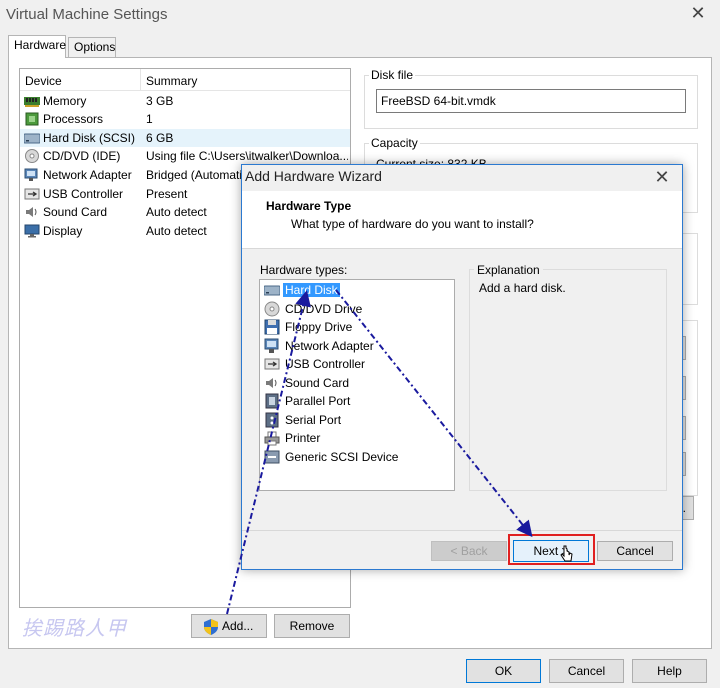 The image size is (720, 688). What do you see at coordinates (566, 553) in the screenshot?
I see `mouse-cursor-icon` at bounding box center [566, 553].